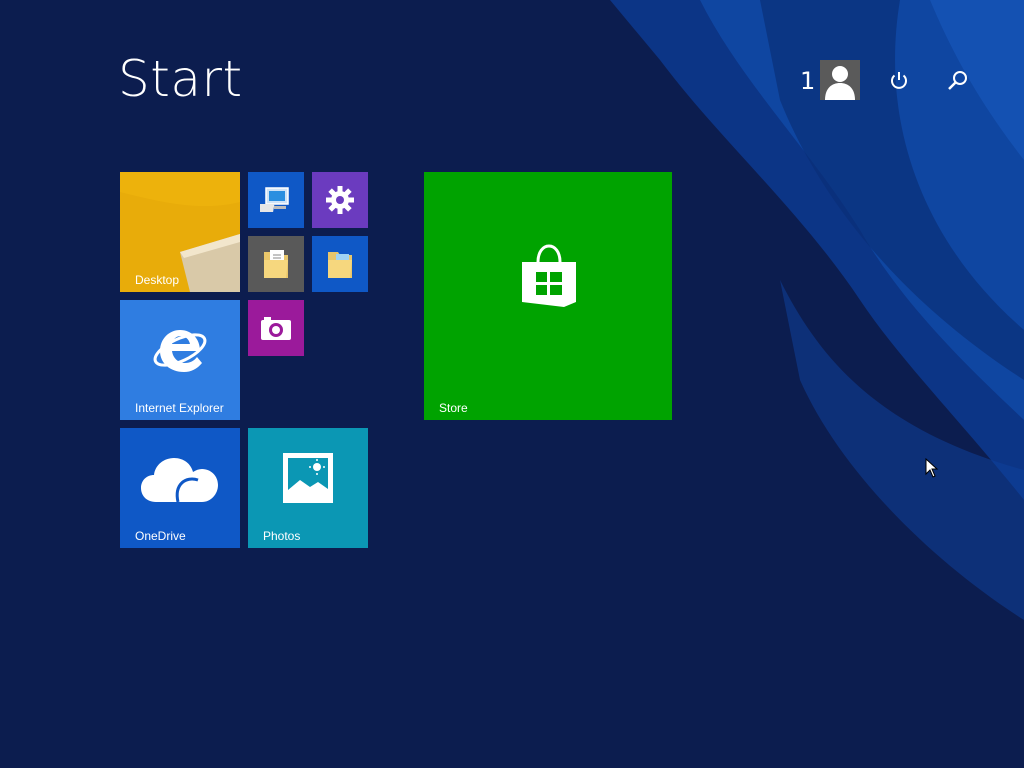  What do you see at coordinates (549, 275) in the screenshot?
I see `store-bag-icon` at bounding box center [549, 275].